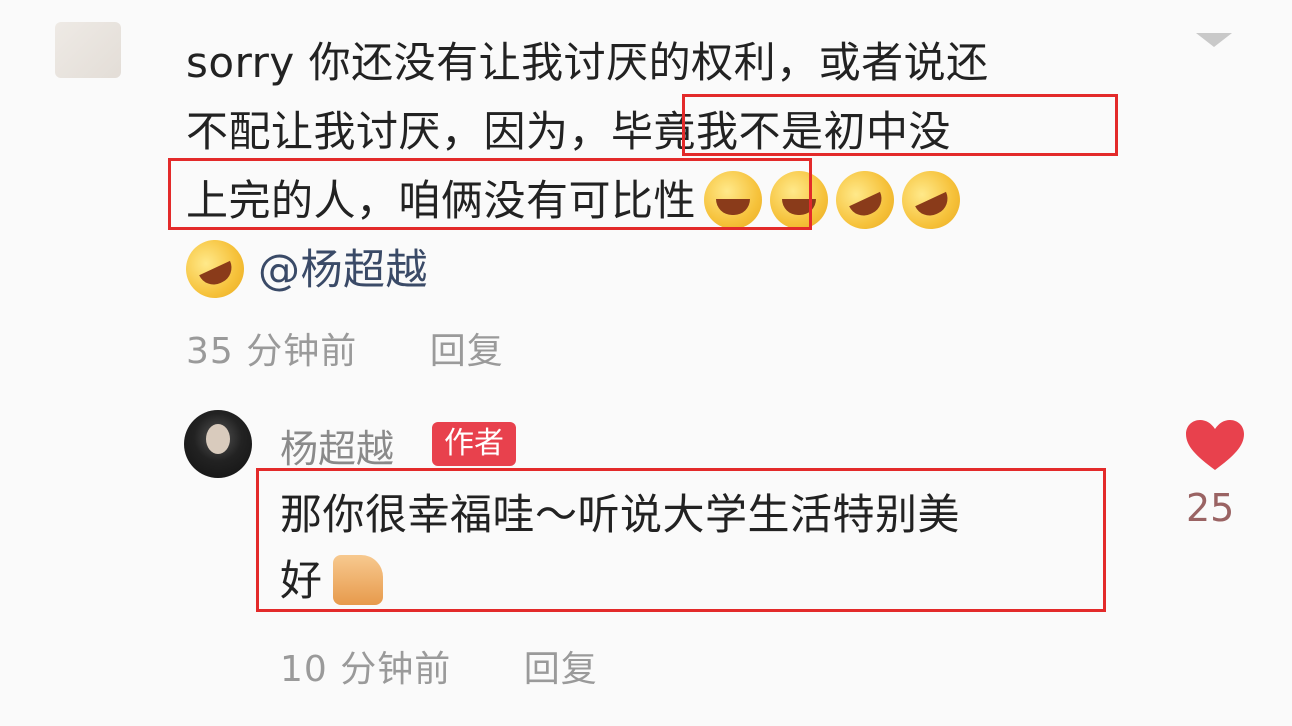  Describe the element at coordinates (1214, 40) in the screenshot. I see `collapse-arrow-icon` at that location.